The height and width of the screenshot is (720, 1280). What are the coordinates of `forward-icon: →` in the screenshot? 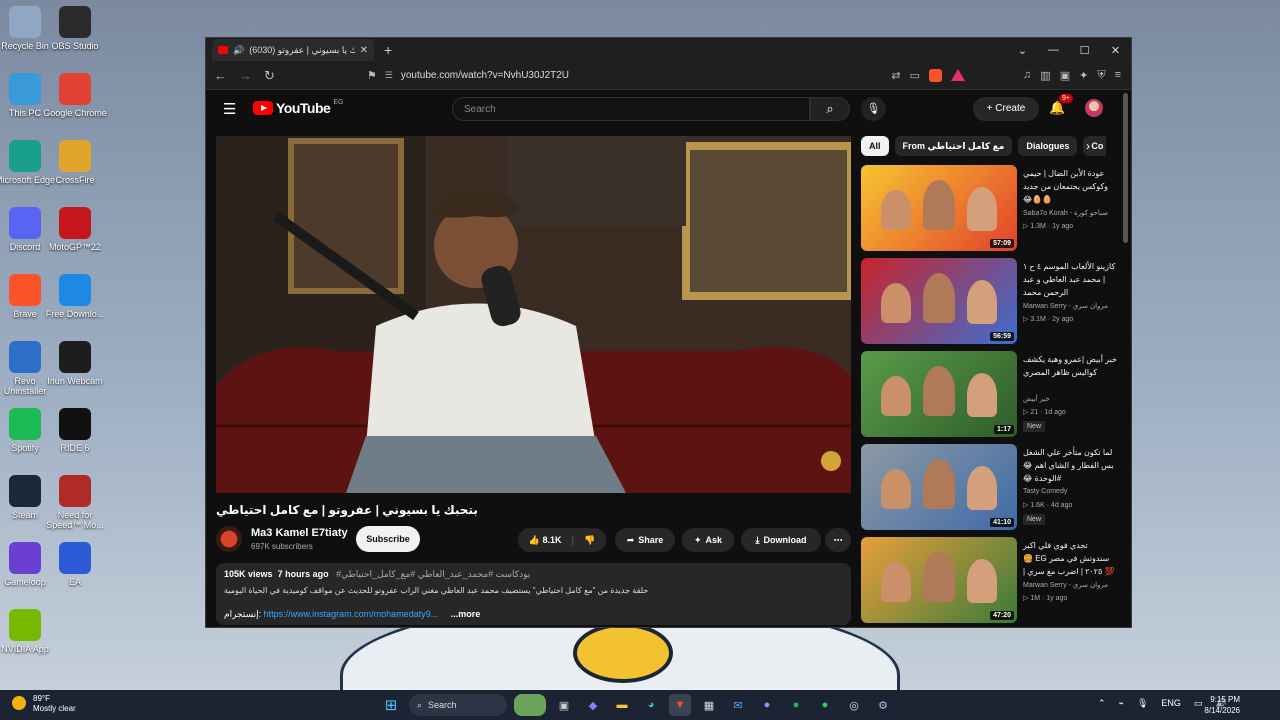 It's located at (245, 75).